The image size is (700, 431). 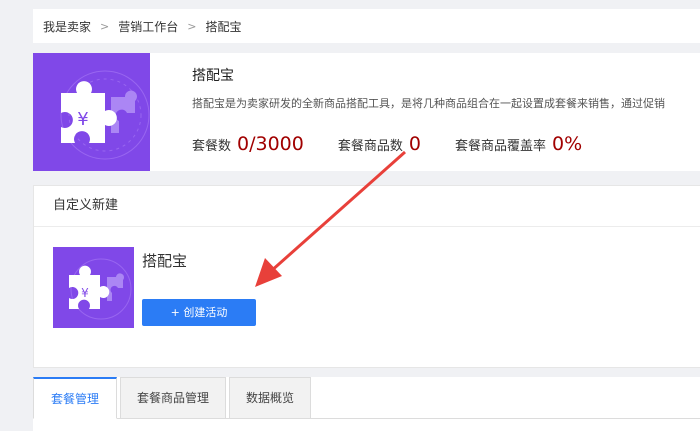 I want to click on breadcrumb-item-marketing: 营销工作台, so click(x=148, y=26).